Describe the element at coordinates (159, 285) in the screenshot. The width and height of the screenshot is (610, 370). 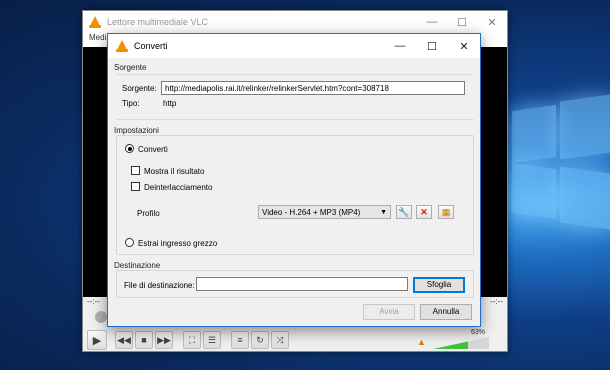
I see `destination-file-label: File di destinazione:` at that location.